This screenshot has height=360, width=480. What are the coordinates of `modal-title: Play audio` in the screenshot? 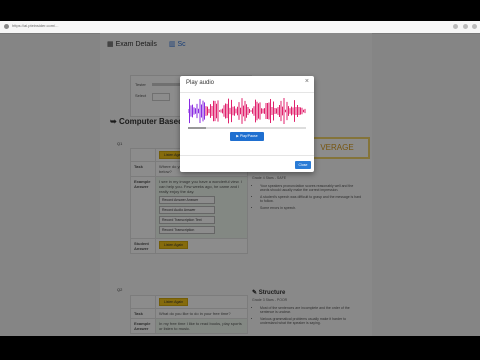 It's located at (200, 83).